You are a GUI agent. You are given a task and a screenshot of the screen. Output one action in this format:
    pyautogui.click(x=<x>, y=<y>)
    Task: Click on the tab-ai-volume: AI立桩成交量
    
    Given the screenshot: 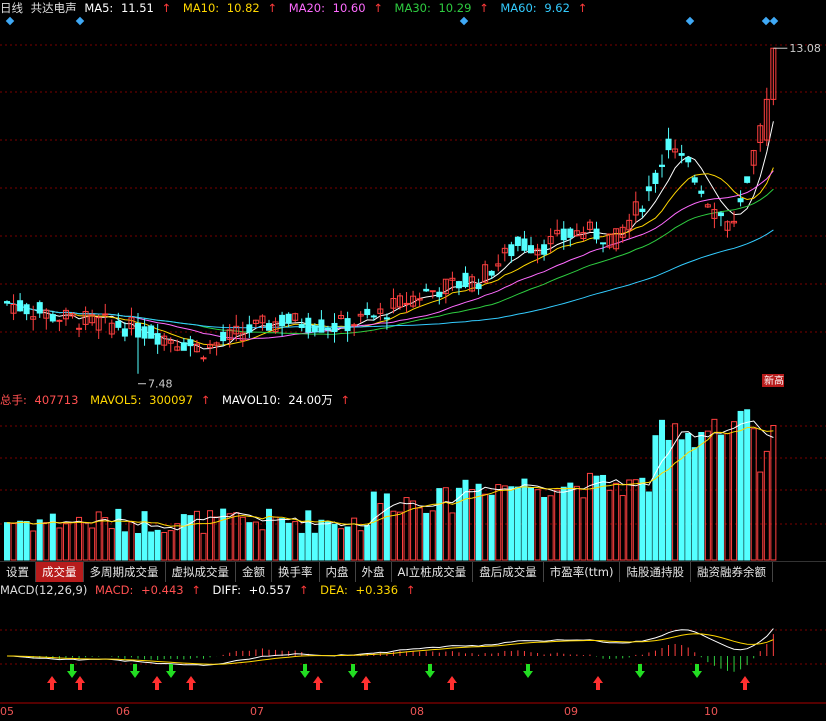 What is the action you would take?
    pyautogui.click(x=433, y=572)
    